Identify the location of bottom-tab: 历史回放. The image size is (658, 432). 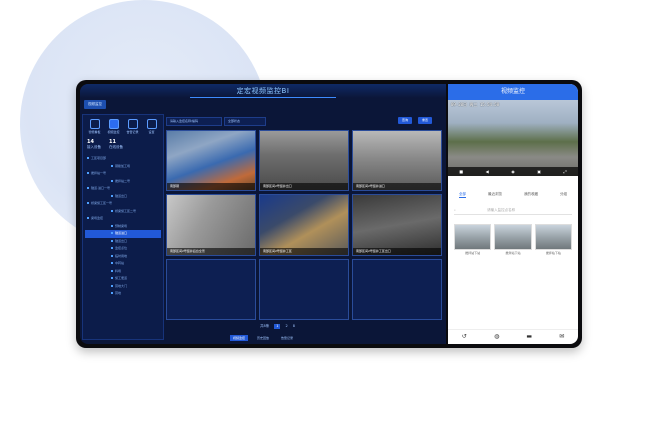
(263, 338).